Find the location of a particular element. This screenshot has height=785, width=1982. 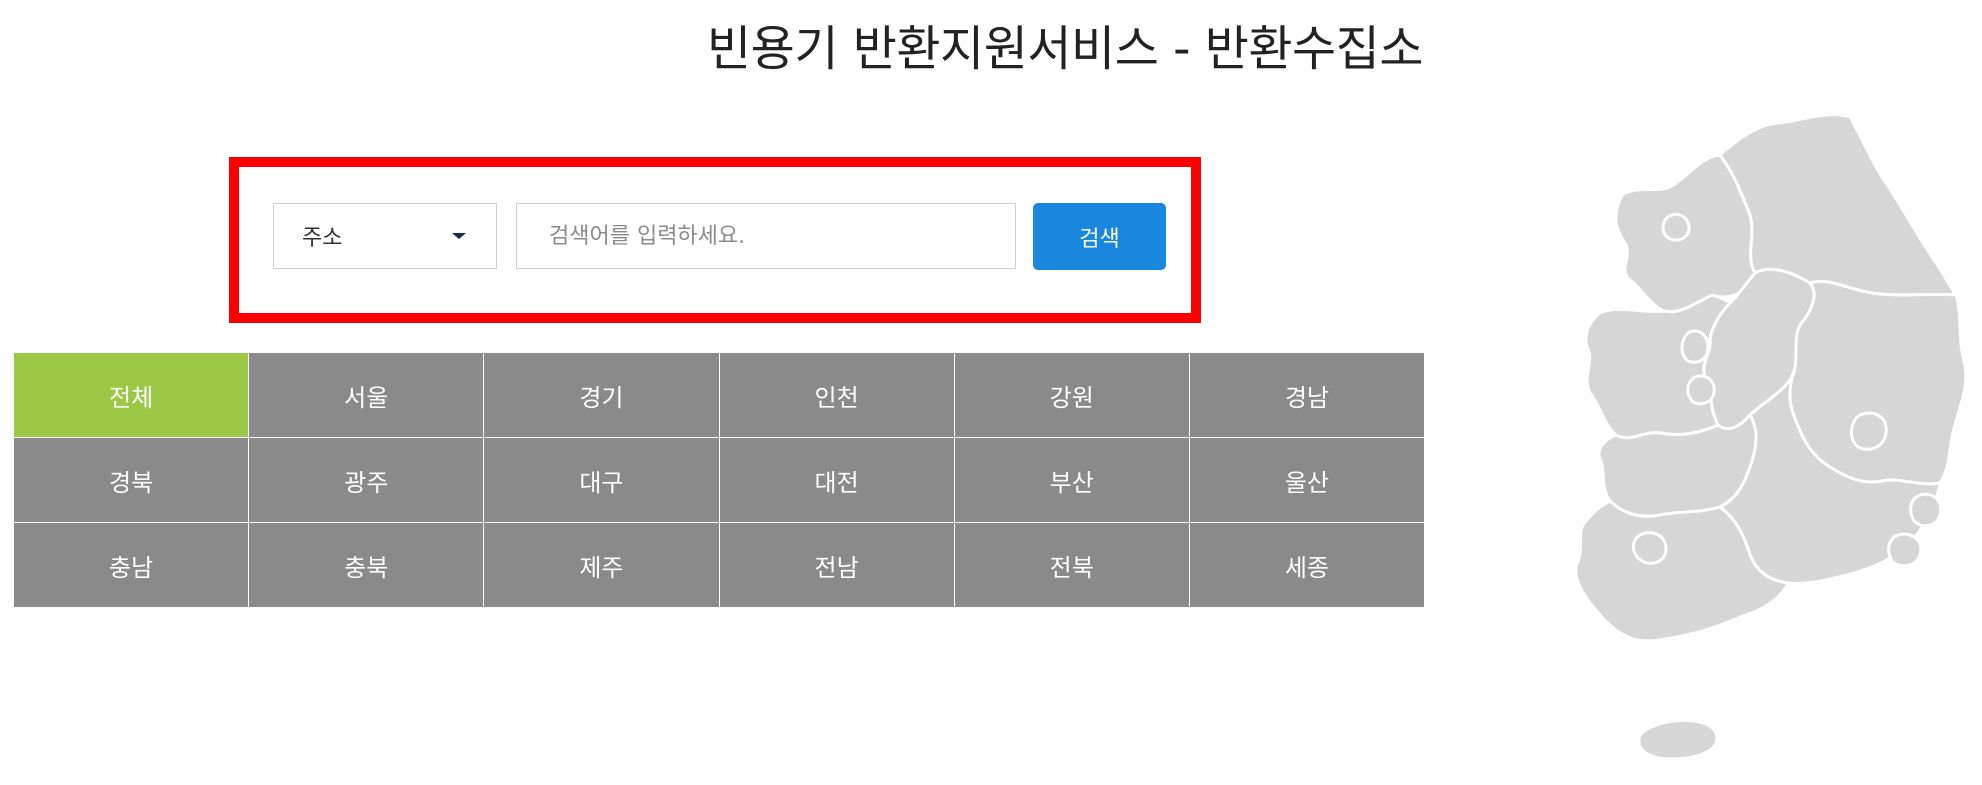

region-tab-jeonnam: 전남 is located at coordinates (836, 565).